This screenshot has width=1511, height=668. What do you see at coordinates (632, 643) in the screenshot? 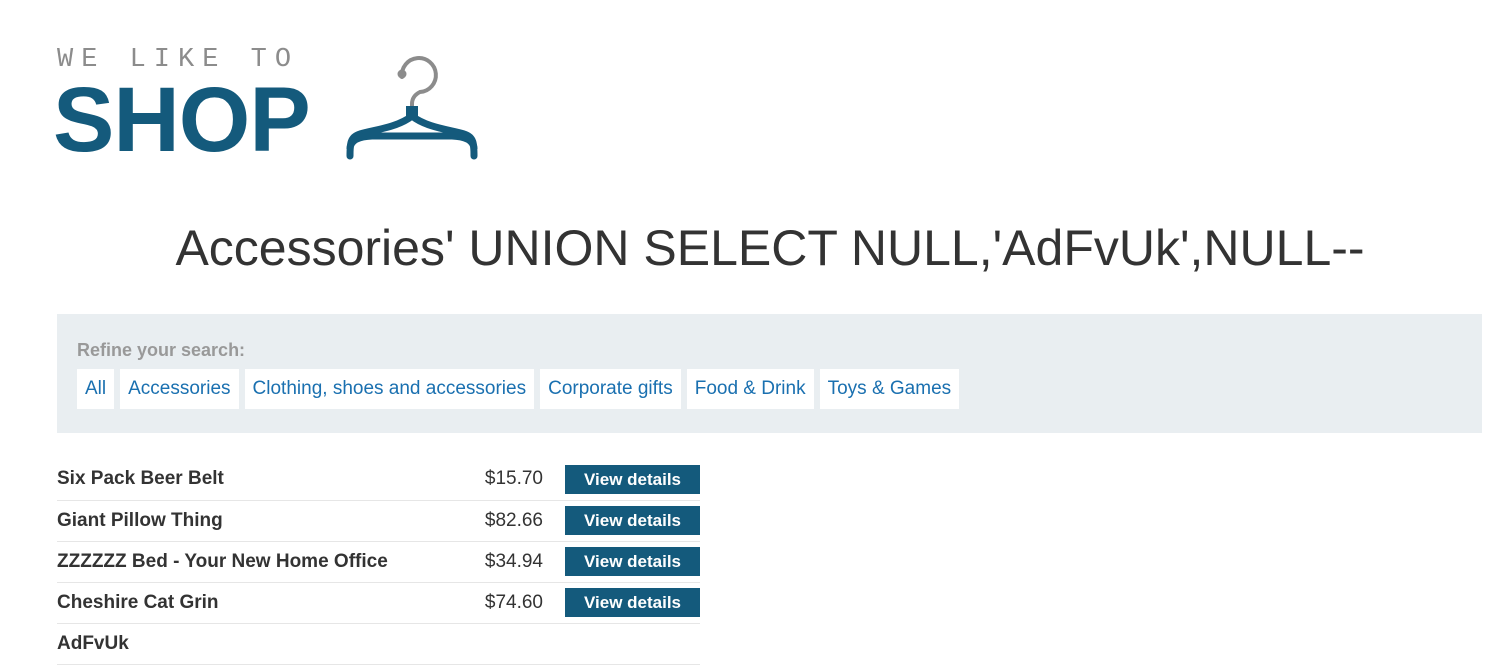
I see `product-action-cell` at bounding box center [632, 643].